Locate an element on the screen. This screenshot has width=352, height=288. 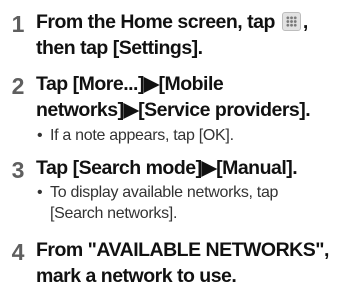
step-text-line2: mark a network to use. is located at coordinates (136, 276).